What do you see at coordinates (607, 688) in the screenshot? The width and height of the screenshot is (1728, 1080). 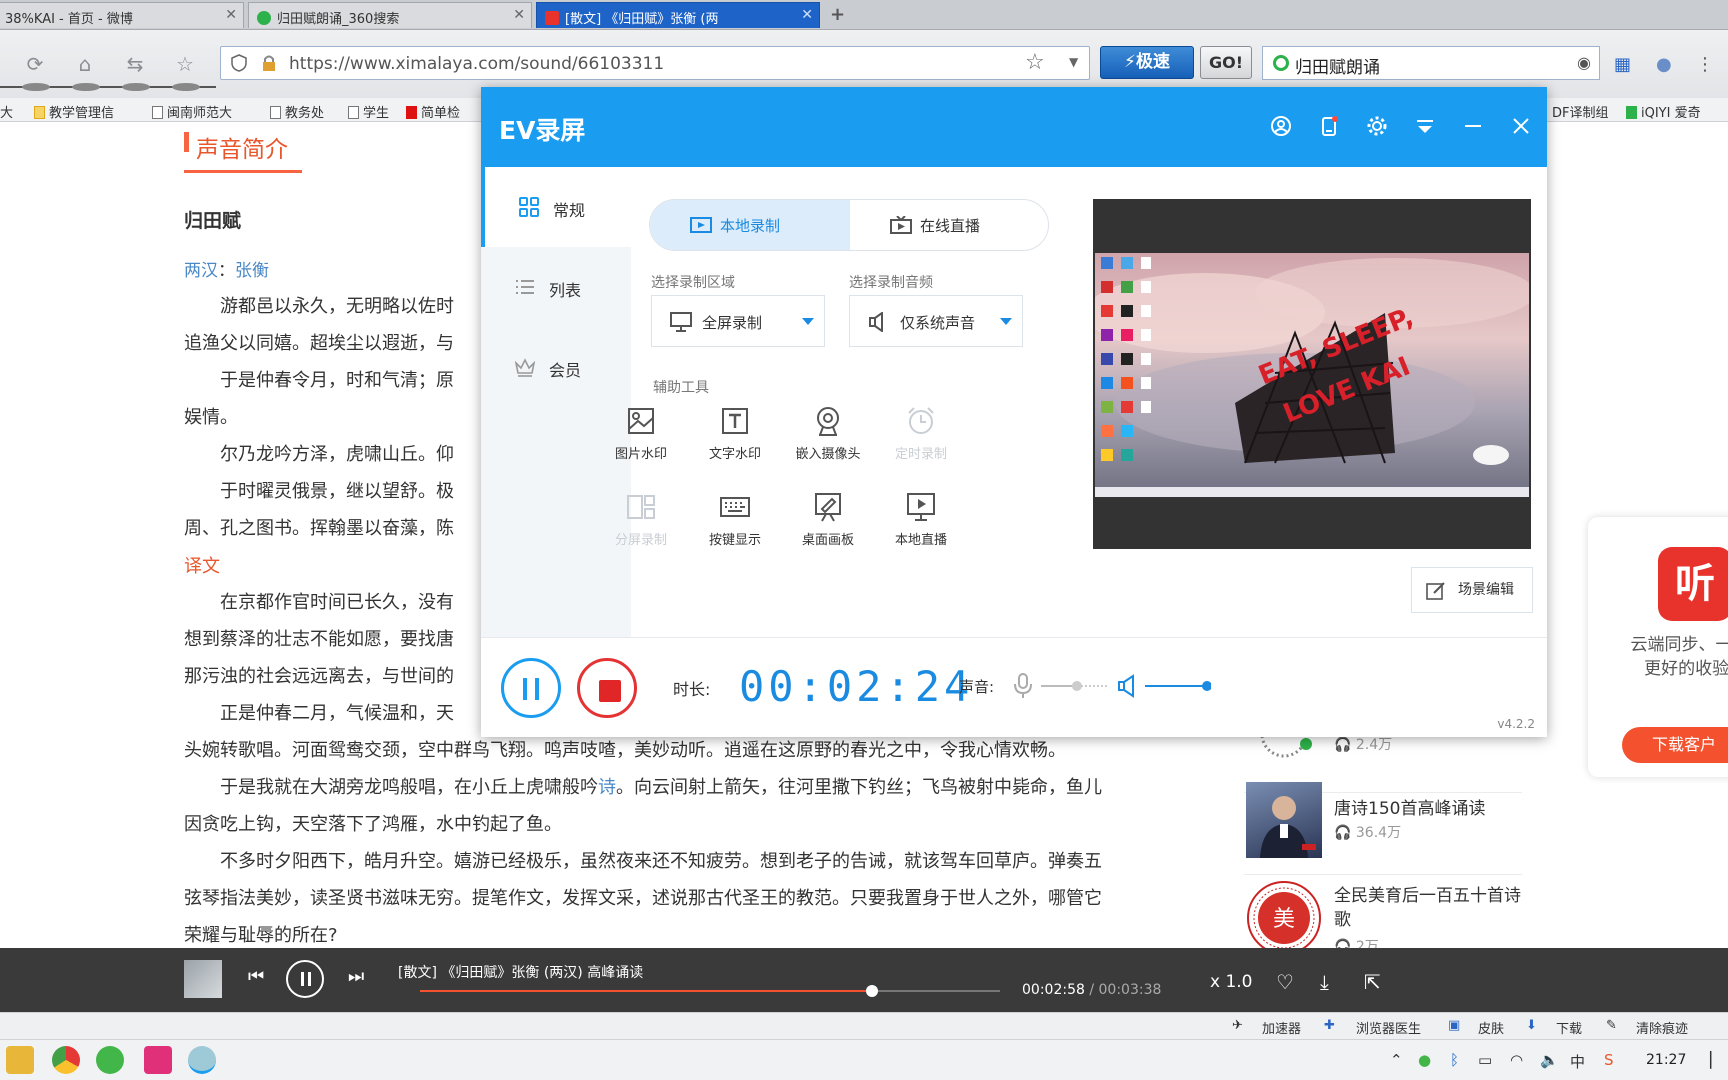 I see `stop-recording-button` at bounding box center [607, 688].